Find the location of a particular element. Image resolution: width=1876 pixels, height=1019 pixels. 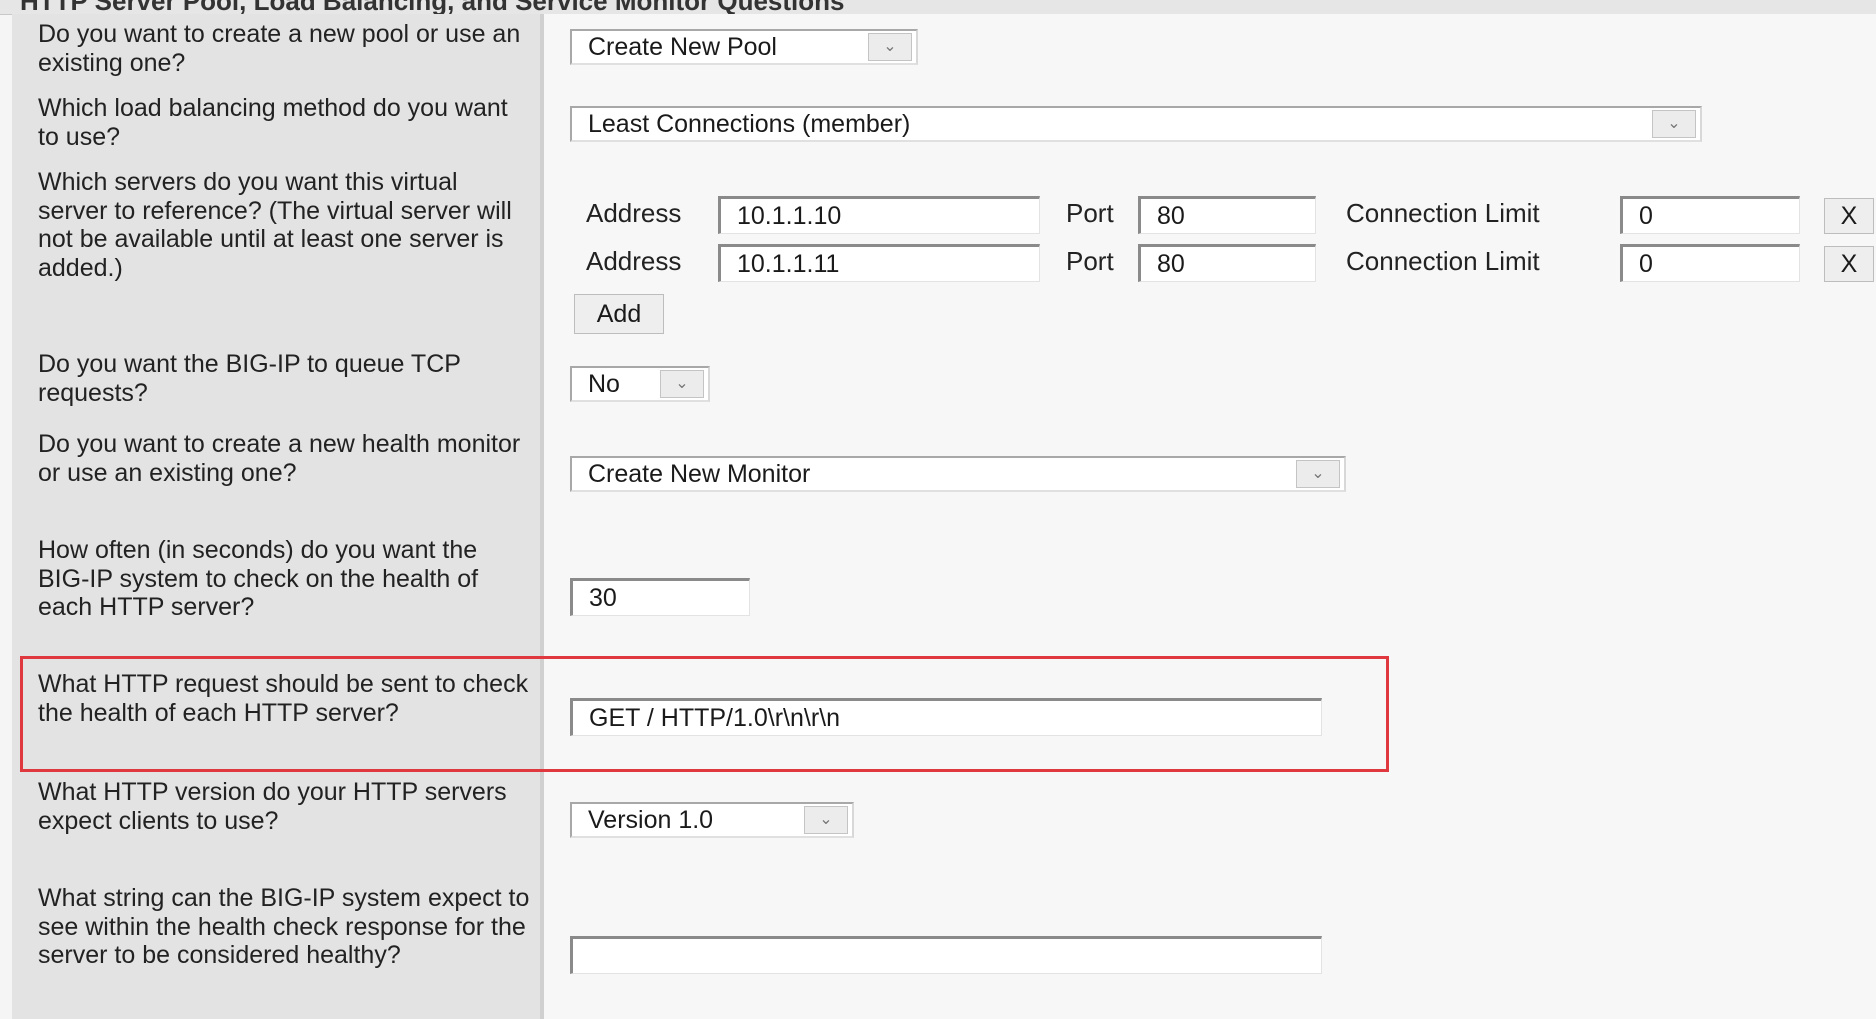

monitor-select: Create New Monitor ⌄ is located at coordinates (958, 474).